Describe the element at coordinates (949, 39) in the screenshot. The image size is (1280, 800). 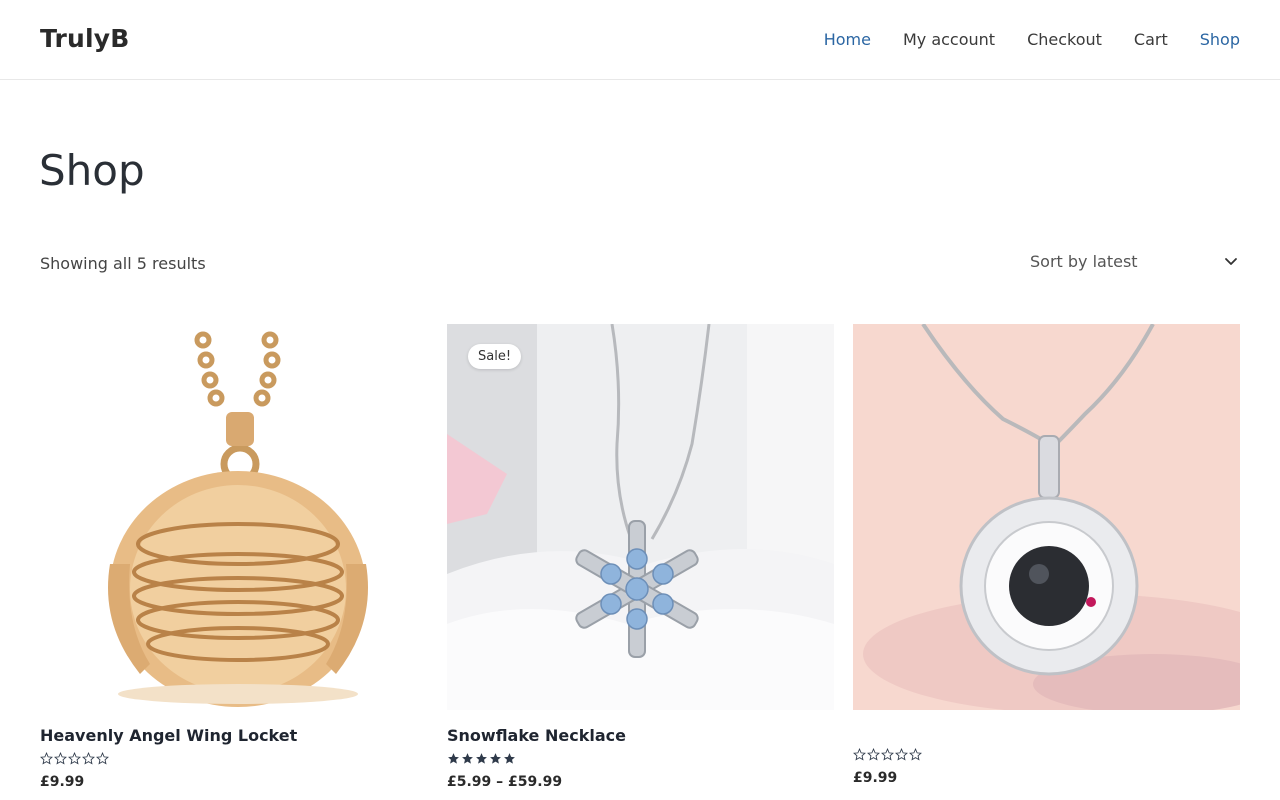
I see `nav-item-my-account: My account` at that location.